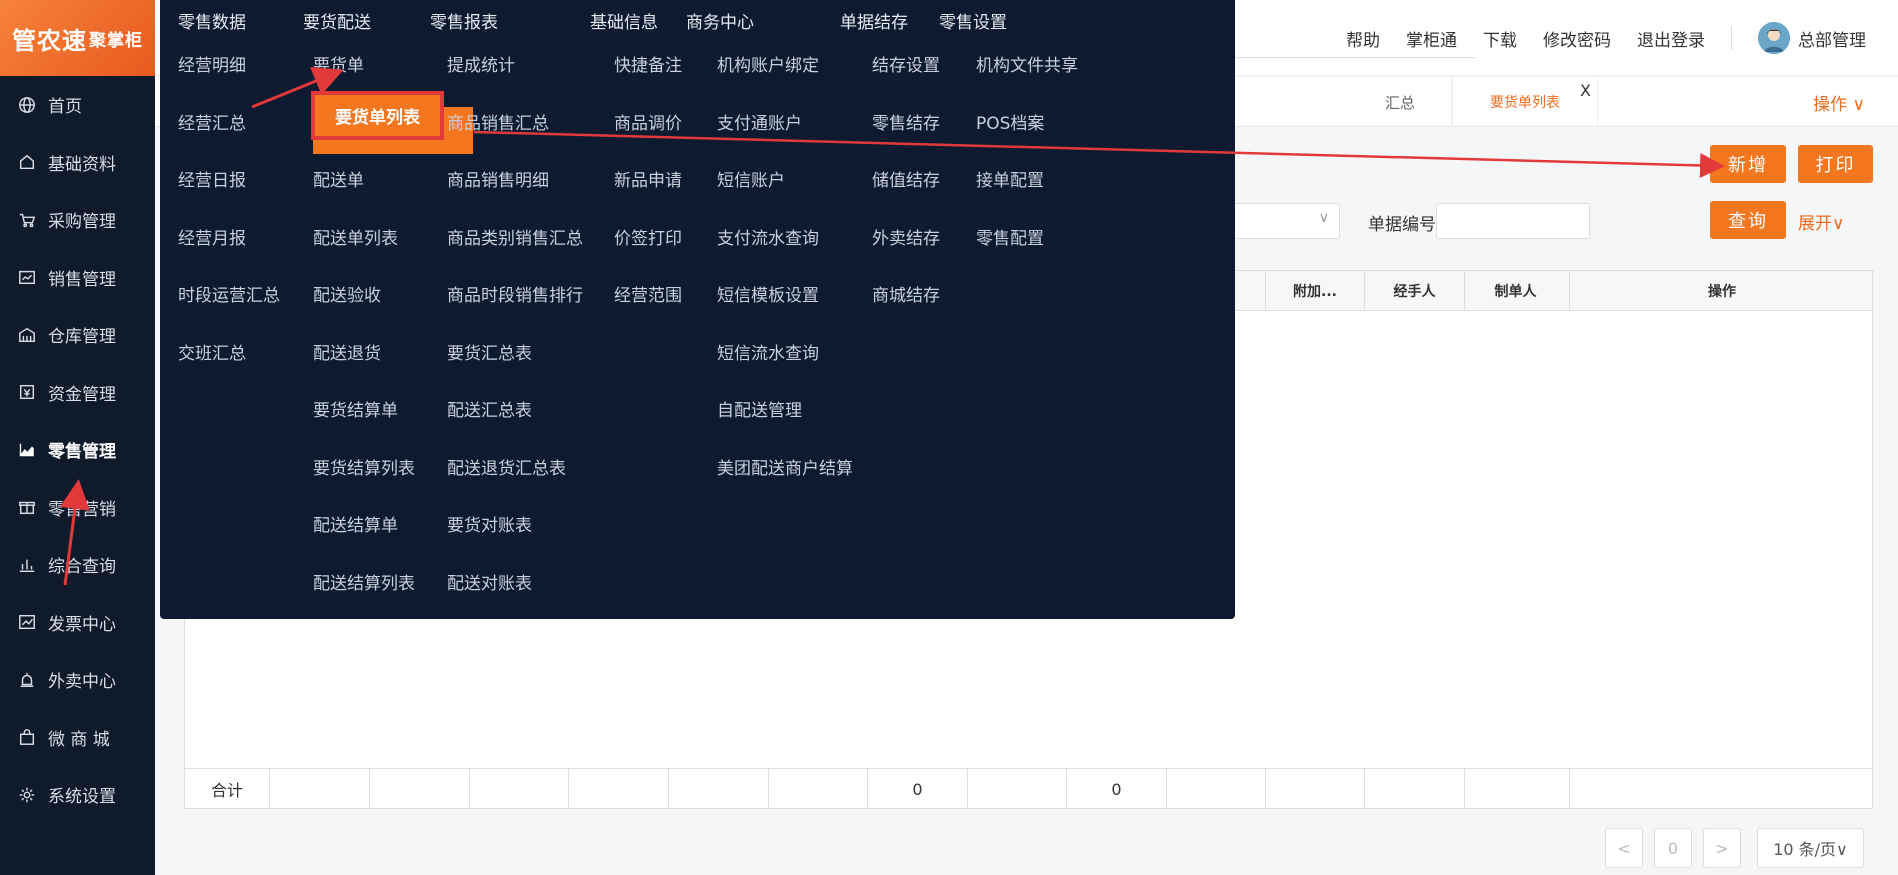 The height and width of the screenshot is (875, 1898). What do you see at coordinates (1671, 38) in the screenshot?
I see `logout-link: 退出登录` at bounding box center [1671, 38].